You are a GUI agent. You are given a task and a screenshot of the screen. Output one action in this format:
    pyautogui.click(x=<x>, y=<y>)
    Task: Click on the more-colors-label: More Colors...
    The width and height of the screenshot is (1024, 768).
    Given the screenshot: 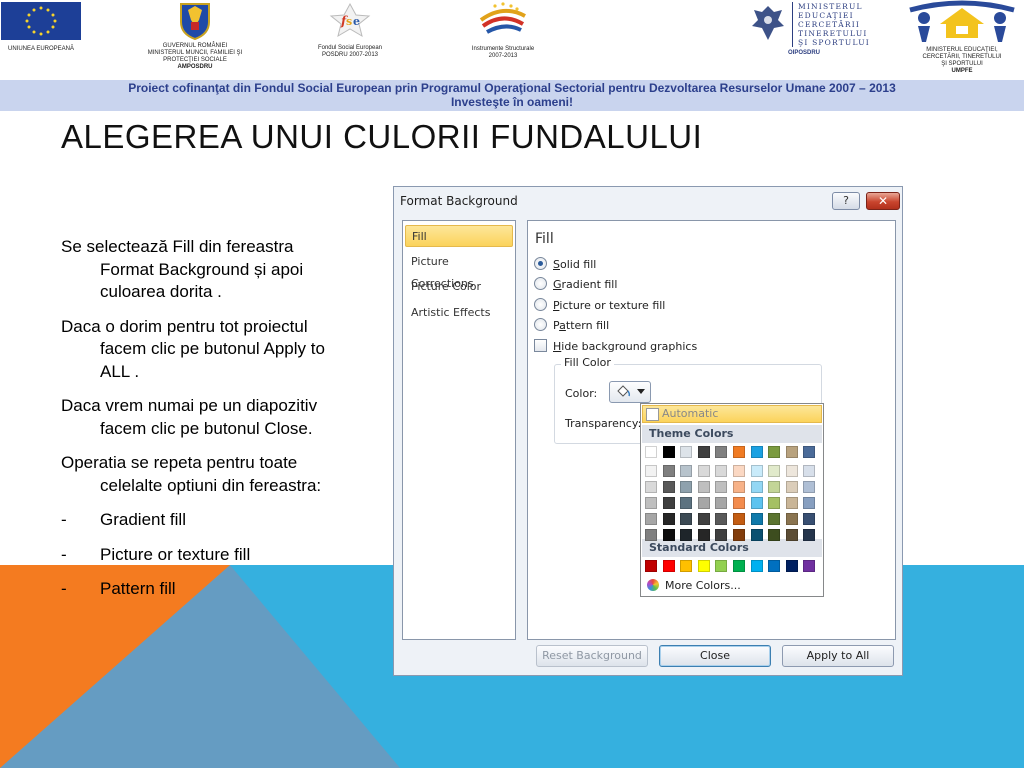 What is the action you would take?
    pyautogui.click(x=703, y=585)
    